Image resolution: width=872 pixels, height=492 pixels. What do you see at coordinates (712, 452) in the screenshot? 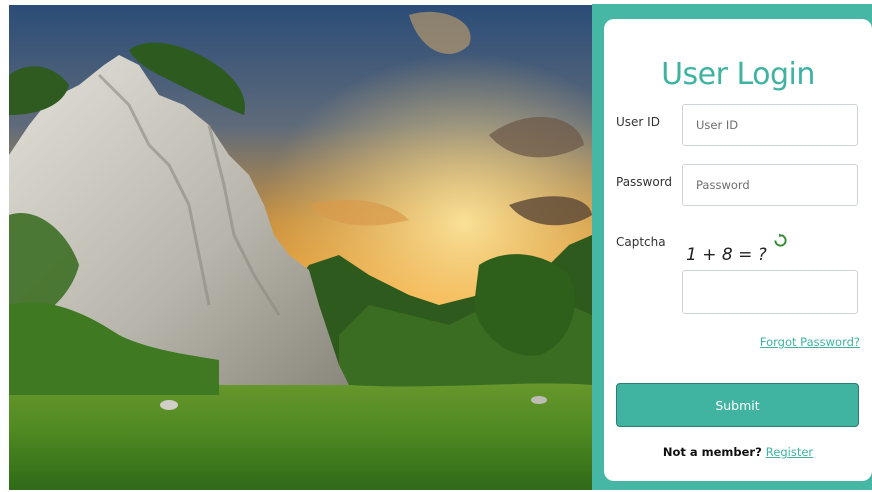
I see `not-member-text: Not a member?` at bounding box center [712, 452].